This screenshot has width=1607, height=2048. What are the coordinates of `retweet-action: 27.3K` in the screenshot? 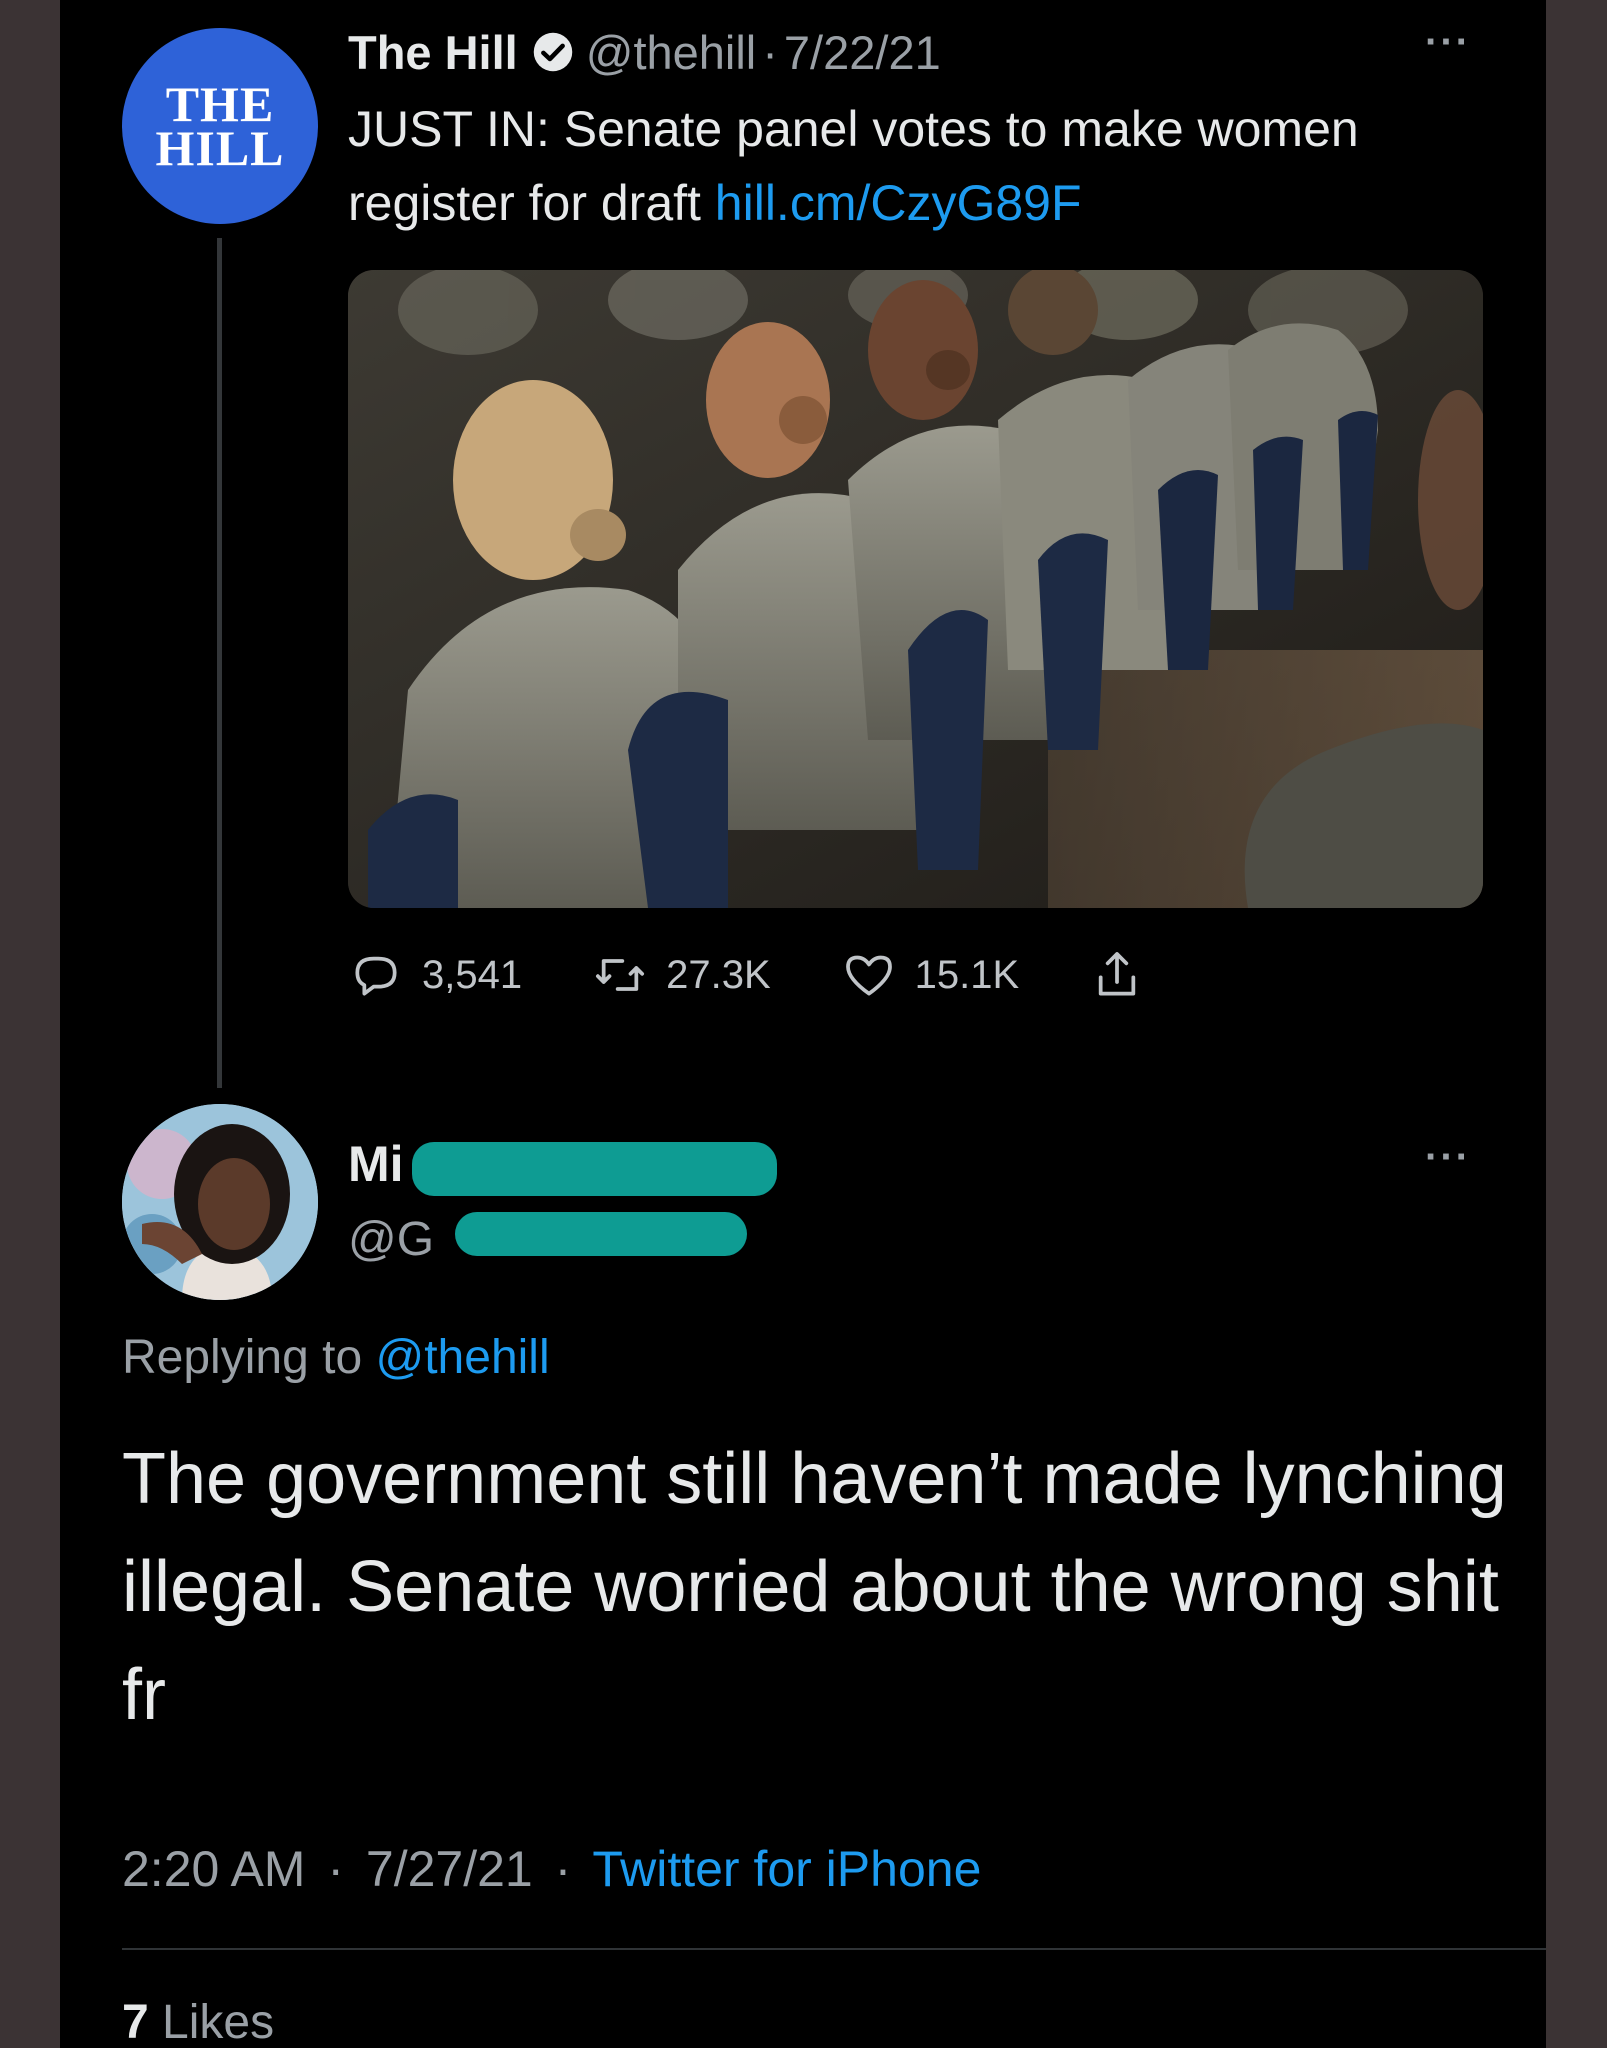 It's located at (681, 975).